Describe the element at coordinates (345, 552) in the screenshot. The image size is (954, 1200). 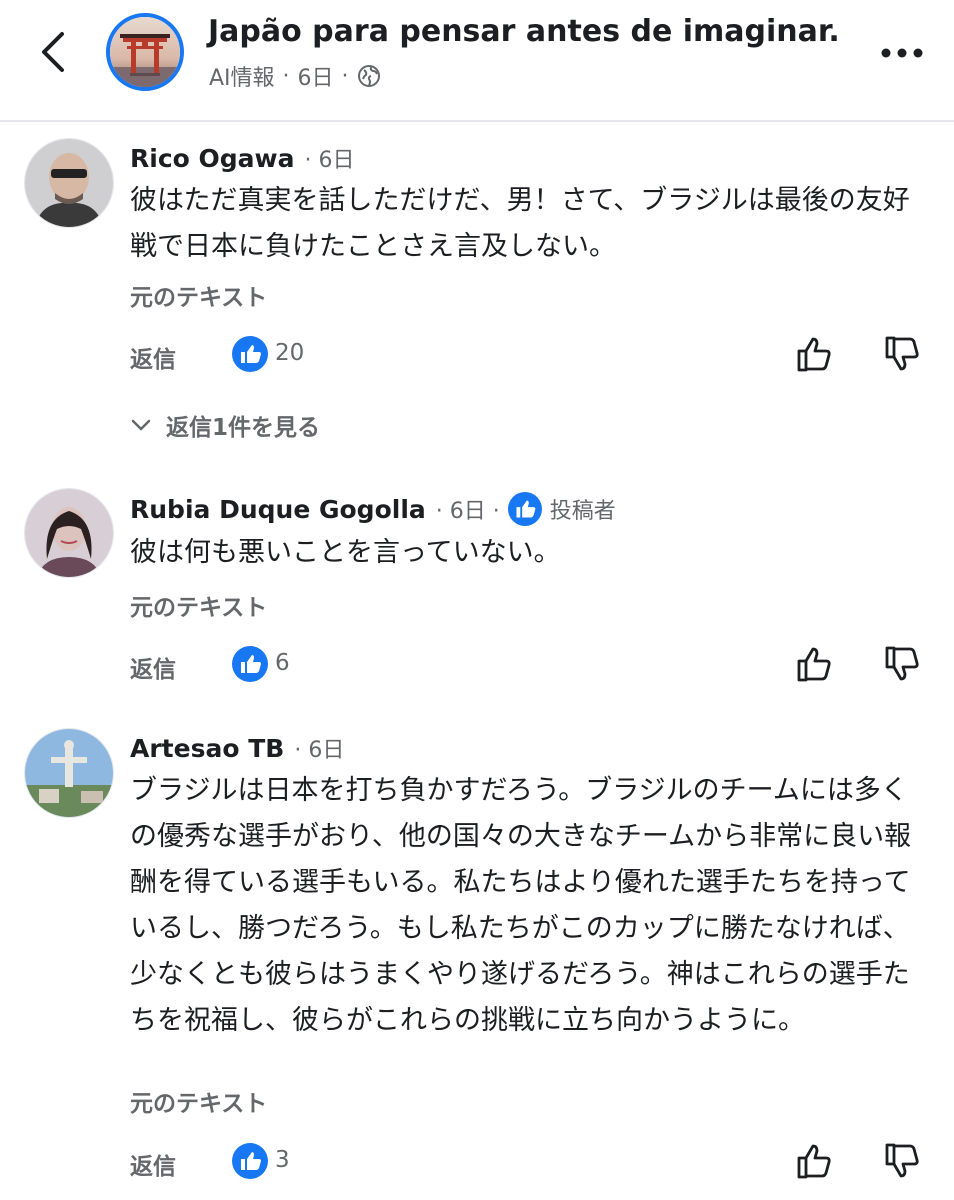
I see `comment-text: 彼は何も悪いことを言っていない。` at that location.